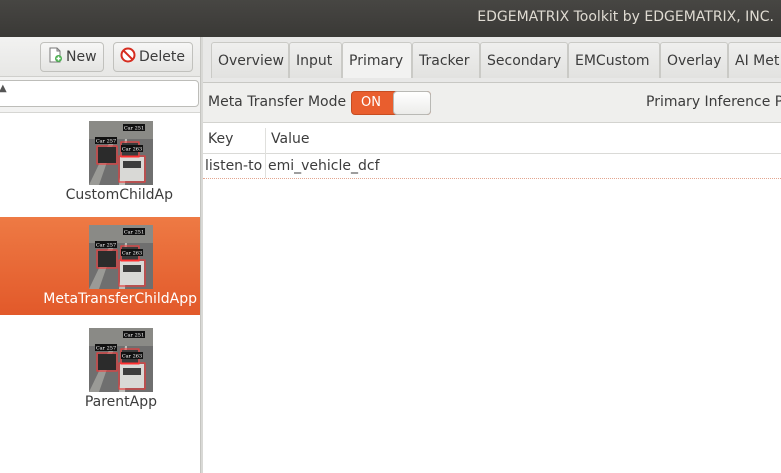 This screenshot has height=473, width=781. I want to click on list-toolbar: New Delete, so click(100, 57).